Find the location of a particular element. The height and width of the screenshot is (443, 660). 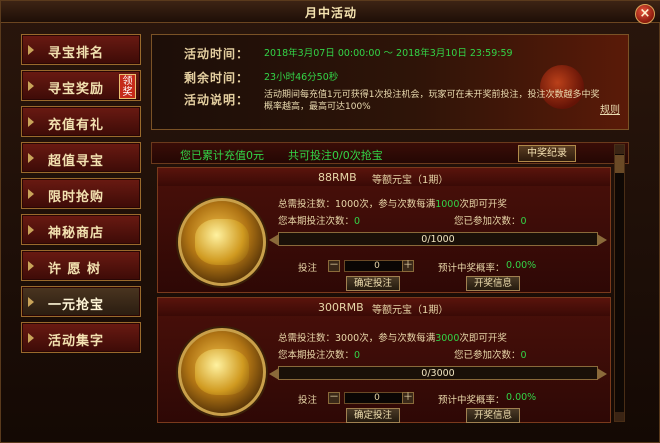

sidebar-item-label: 寻宝排名 is located at coordinates (76, 53).